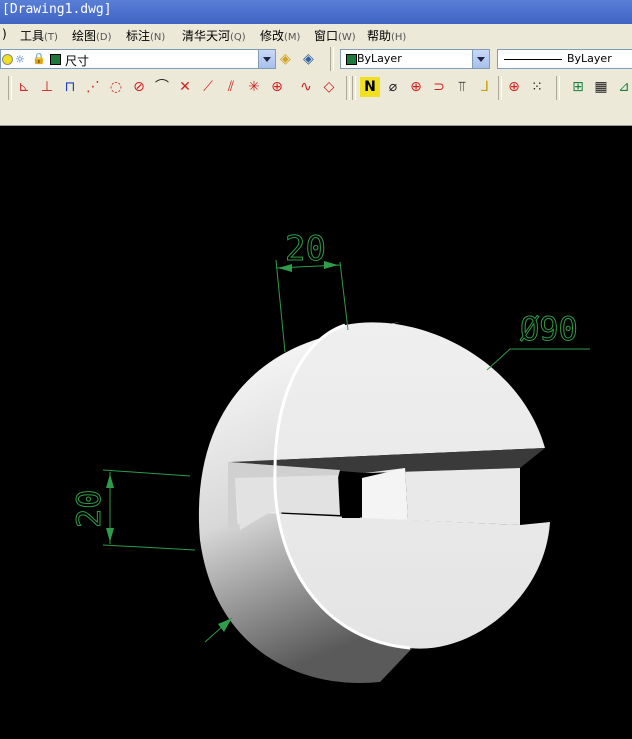 The width and height of the screenshot is (632, 739). I want to click on grid-icon: ⁙, so click(537, 87).